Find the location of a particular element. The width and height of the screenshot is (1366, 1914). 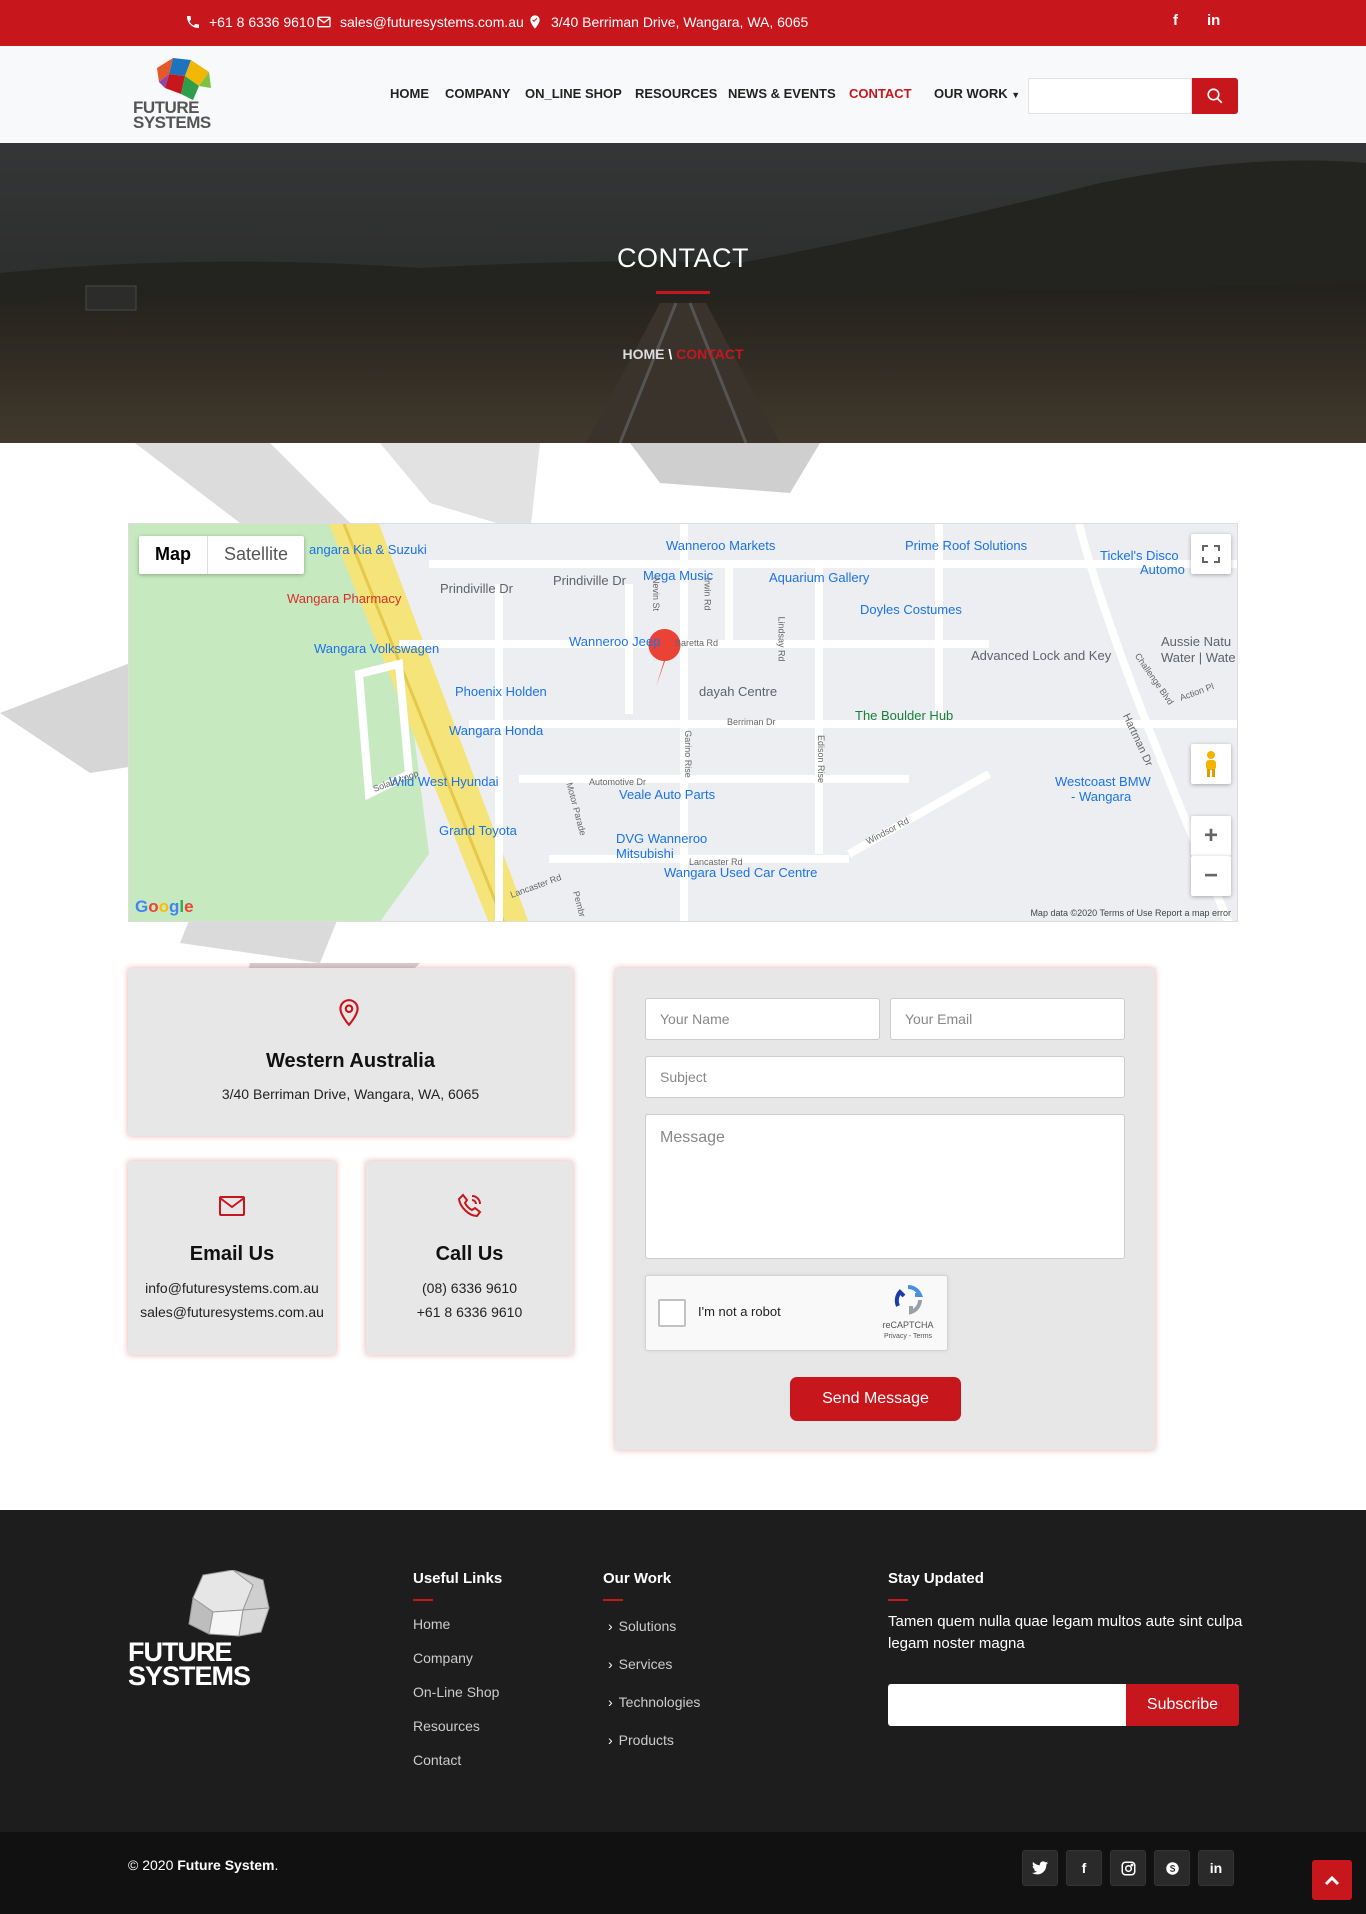

map-type-satellite-button: Satellite is located at coordinates (256, 555).